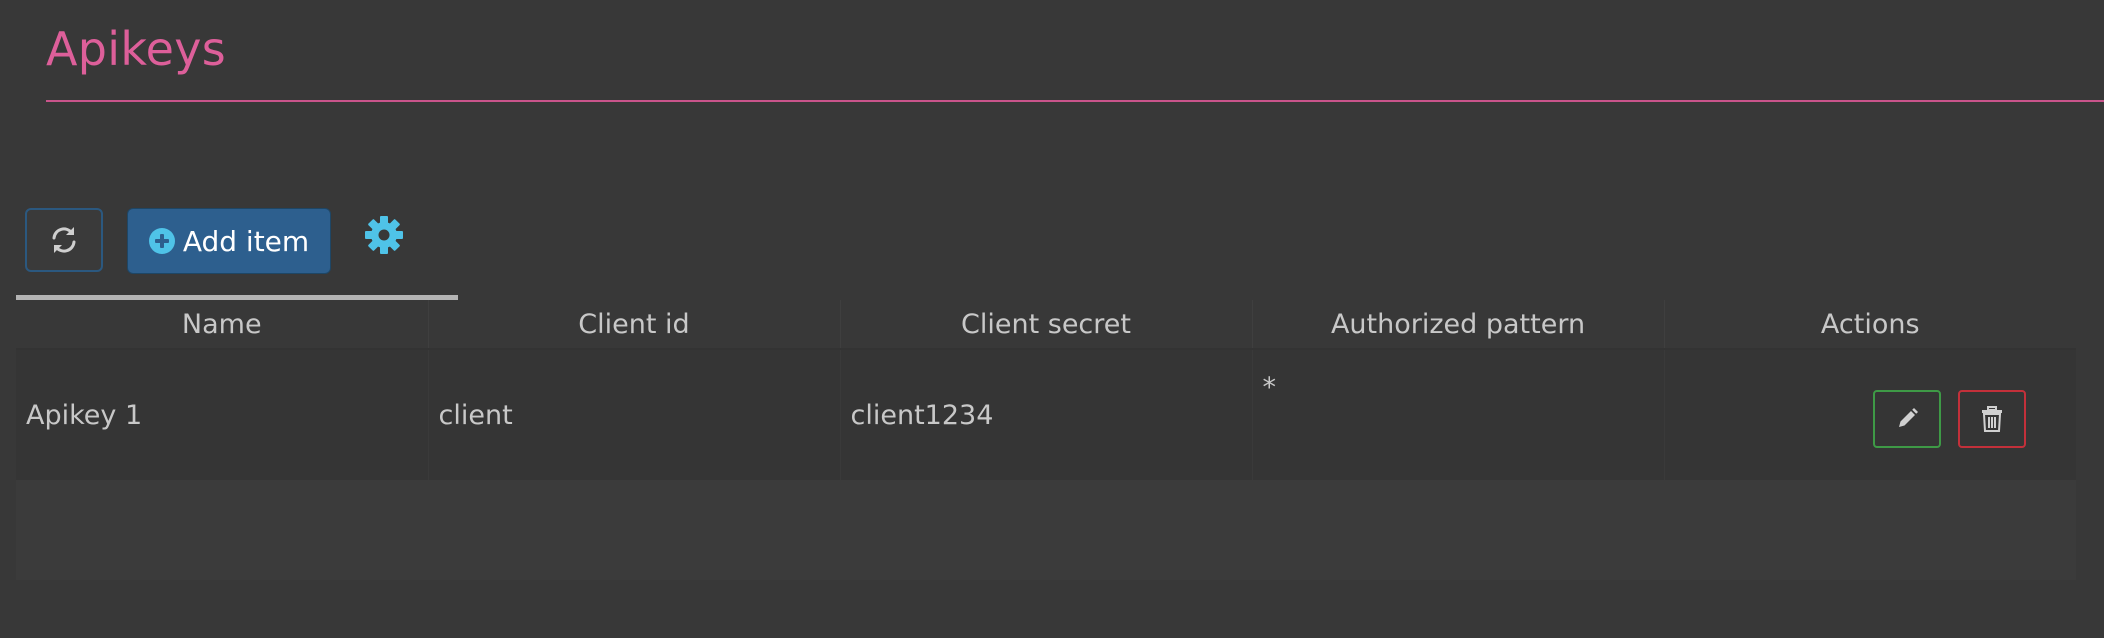 The height and width of the screenshot is (638, 2104). Describe the element at coordinates (1075, 101) in the screenshot. I see `title-divider` at that location.